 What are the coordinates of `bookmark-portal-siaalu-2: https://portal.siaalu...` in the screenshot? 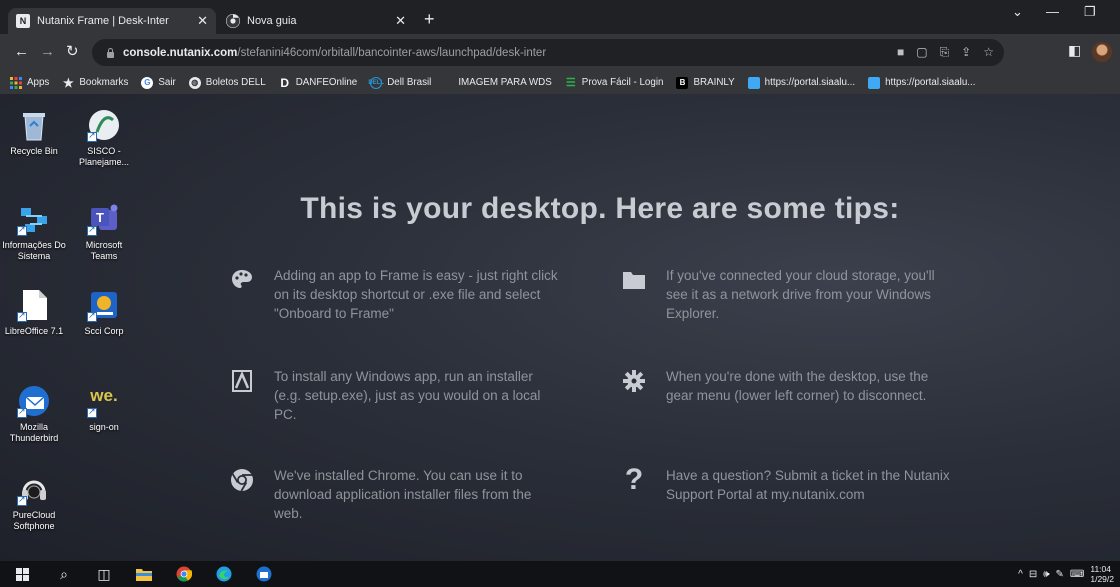 It's located at (922, 82).